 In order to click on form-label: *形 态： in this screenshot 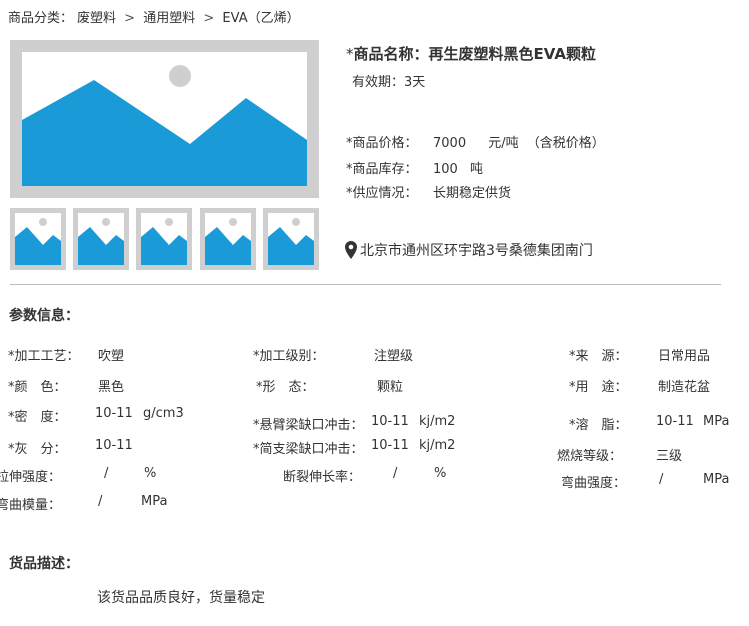, I will do `click(285, 387)`.